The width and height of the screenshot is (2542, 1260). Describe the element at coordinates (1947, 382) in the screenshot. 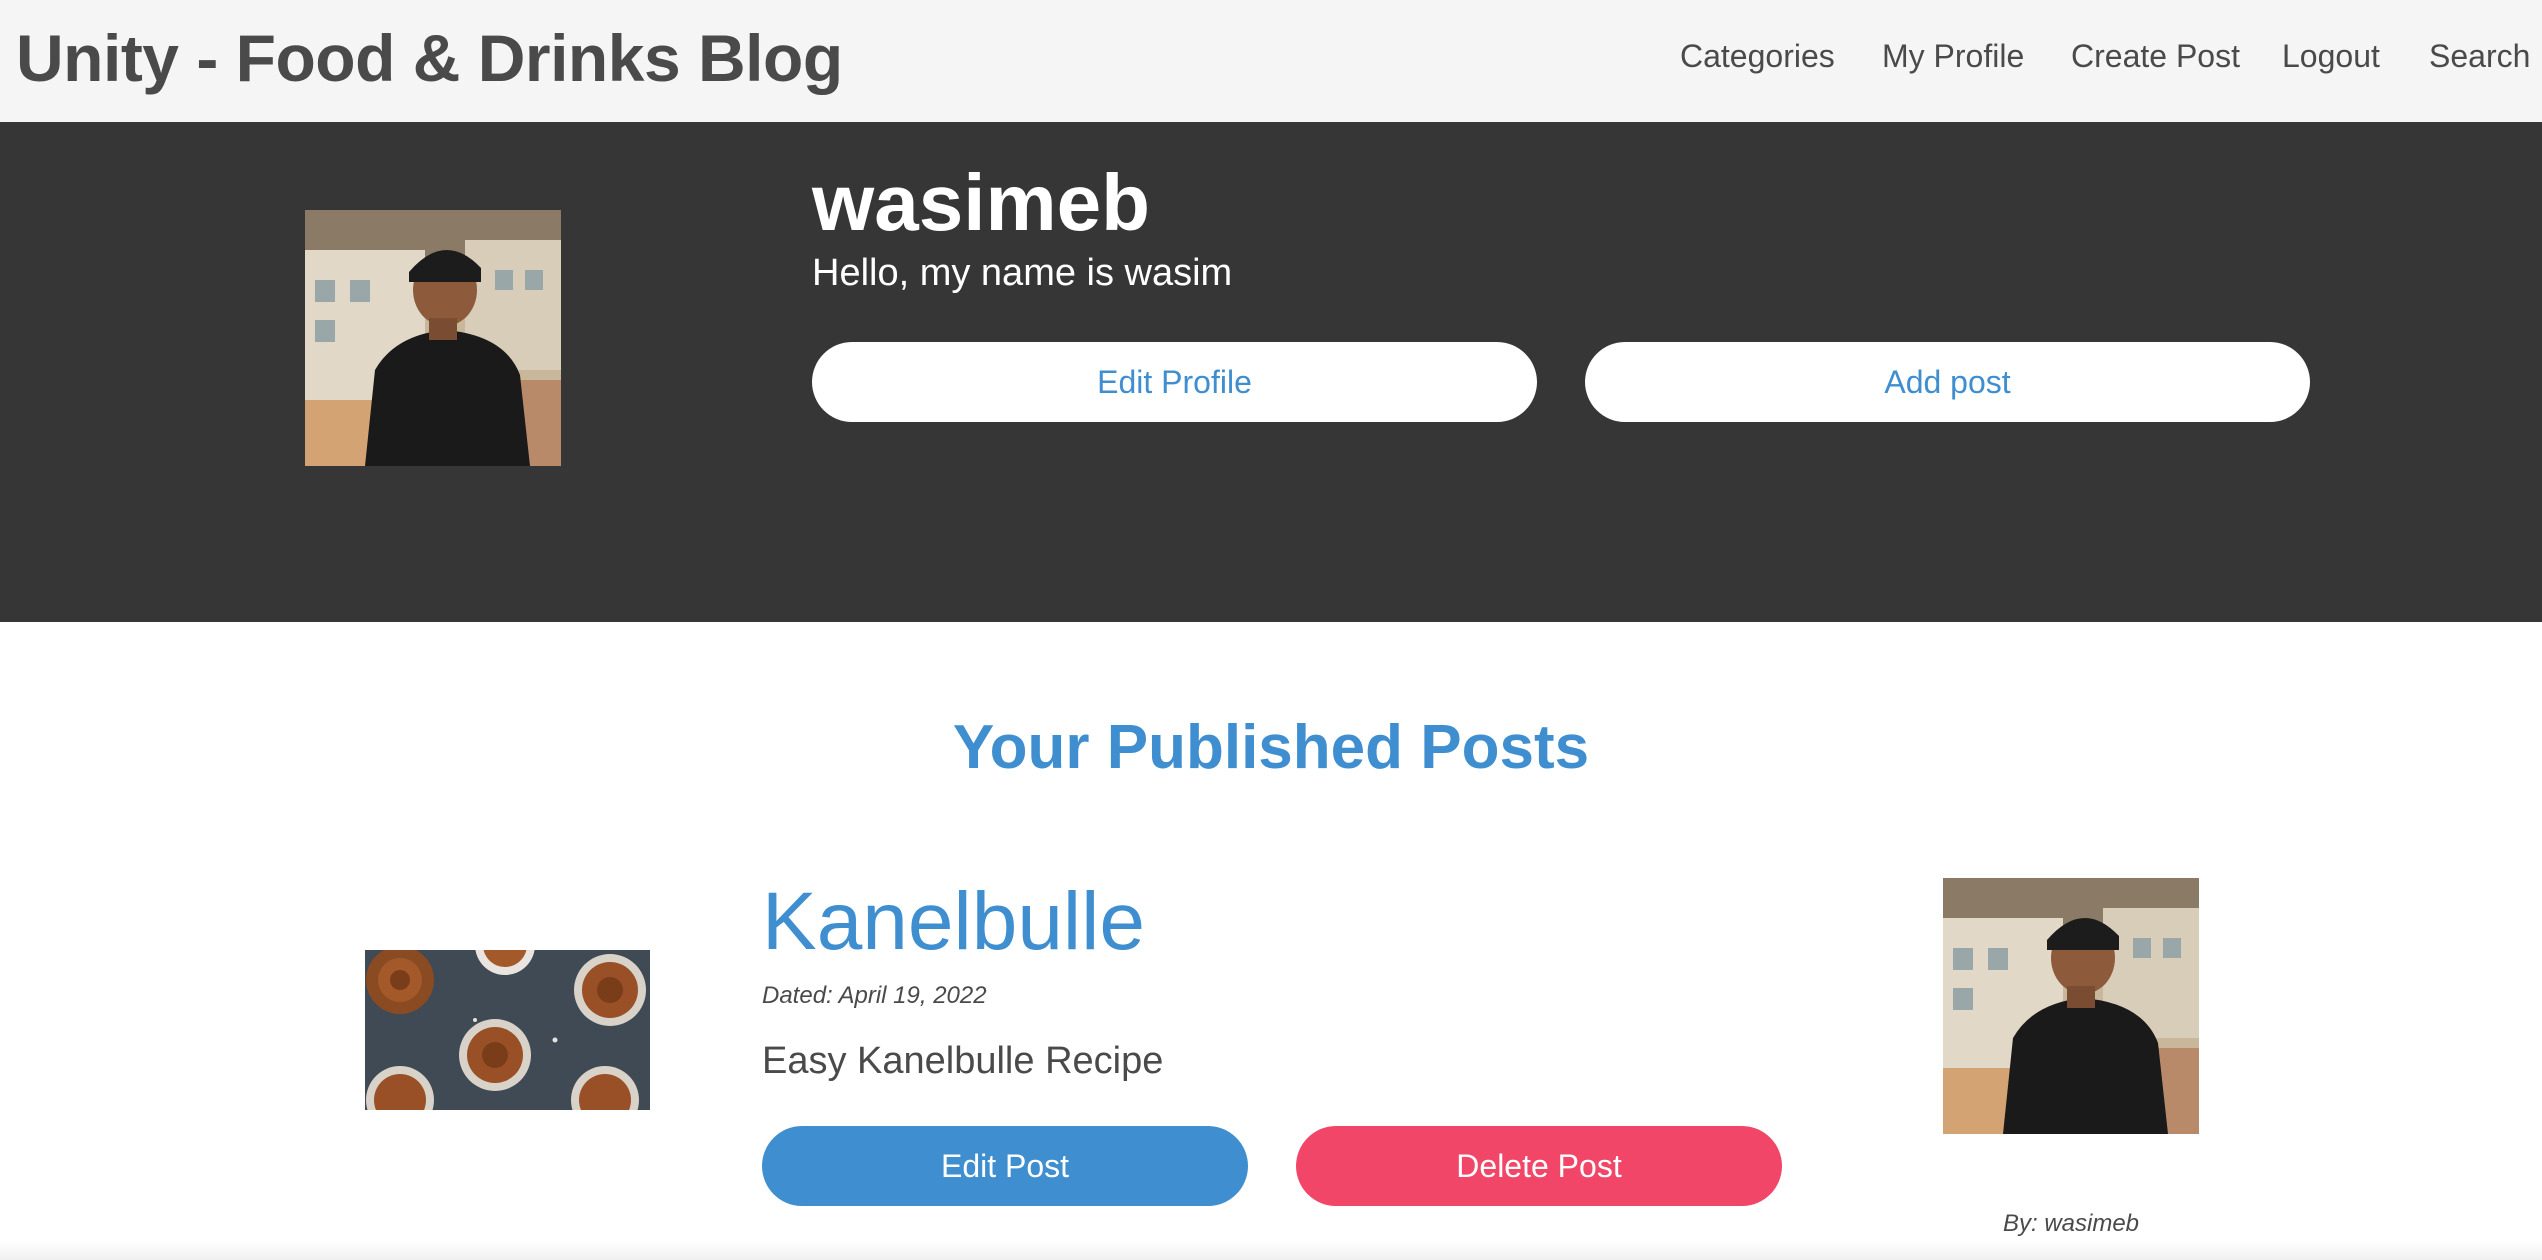

I see `add-post-button: Add post` at that location.